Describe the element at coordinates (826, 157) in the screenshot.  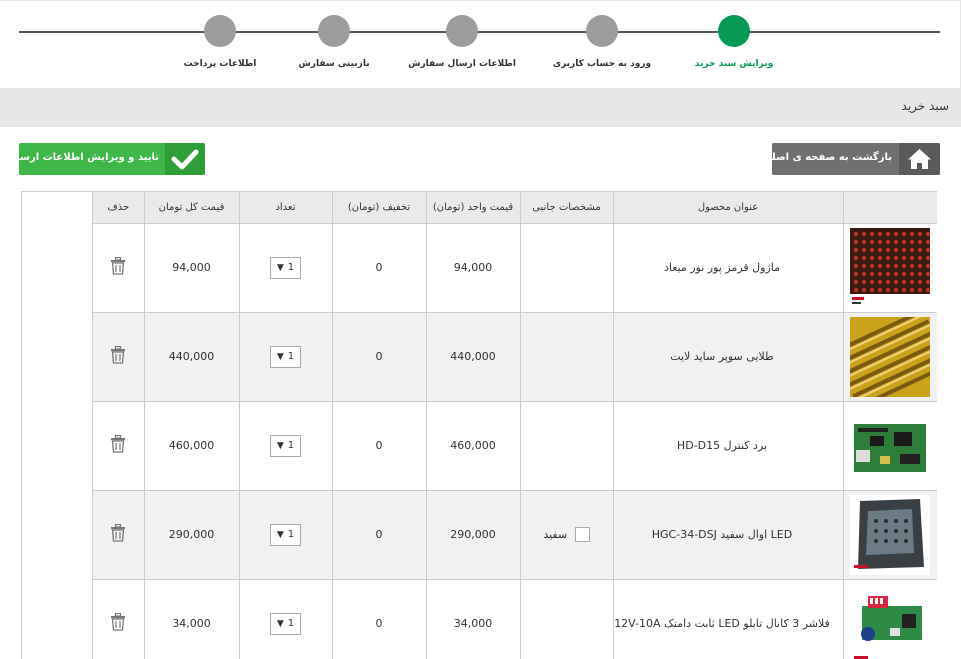
I see `back-to-home-label: بازگشت به صفحه ی اصلی` at that location.